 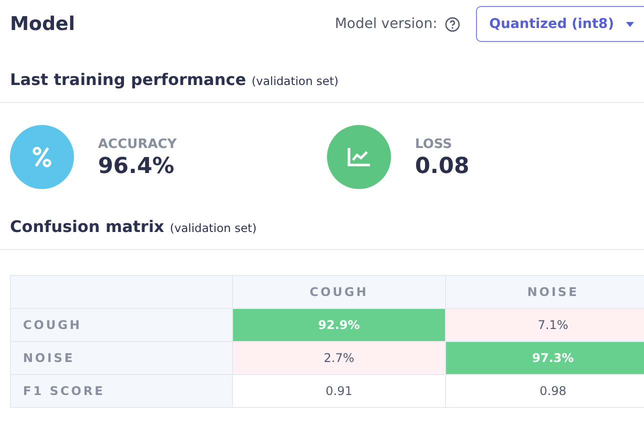 I want to click on metric-label: ACCURACY, so click(x=137, y=145).